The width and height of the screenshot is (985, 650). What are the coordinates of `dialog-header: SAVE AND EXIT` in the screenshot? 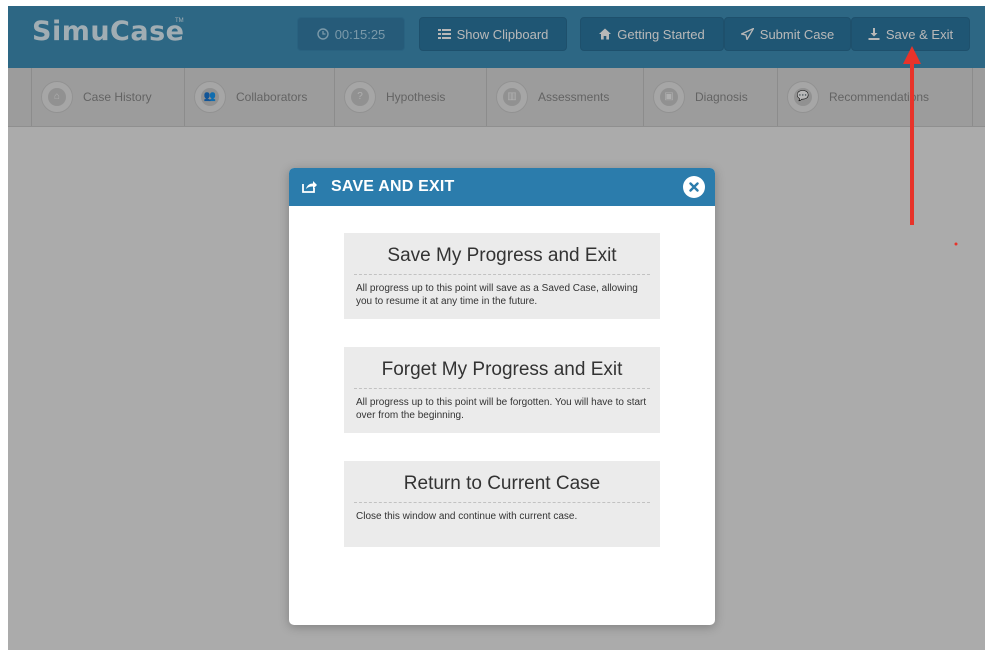 It's located at (502, 187).